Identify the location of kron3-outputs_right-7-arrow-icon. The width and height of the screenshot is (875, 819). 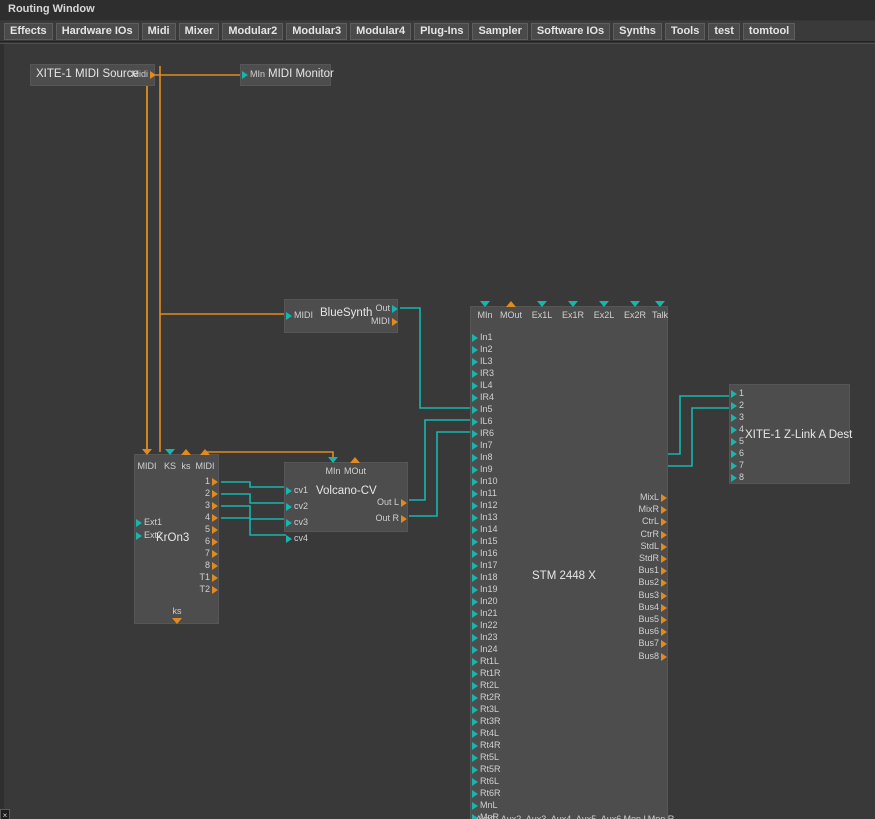
(215, 566).